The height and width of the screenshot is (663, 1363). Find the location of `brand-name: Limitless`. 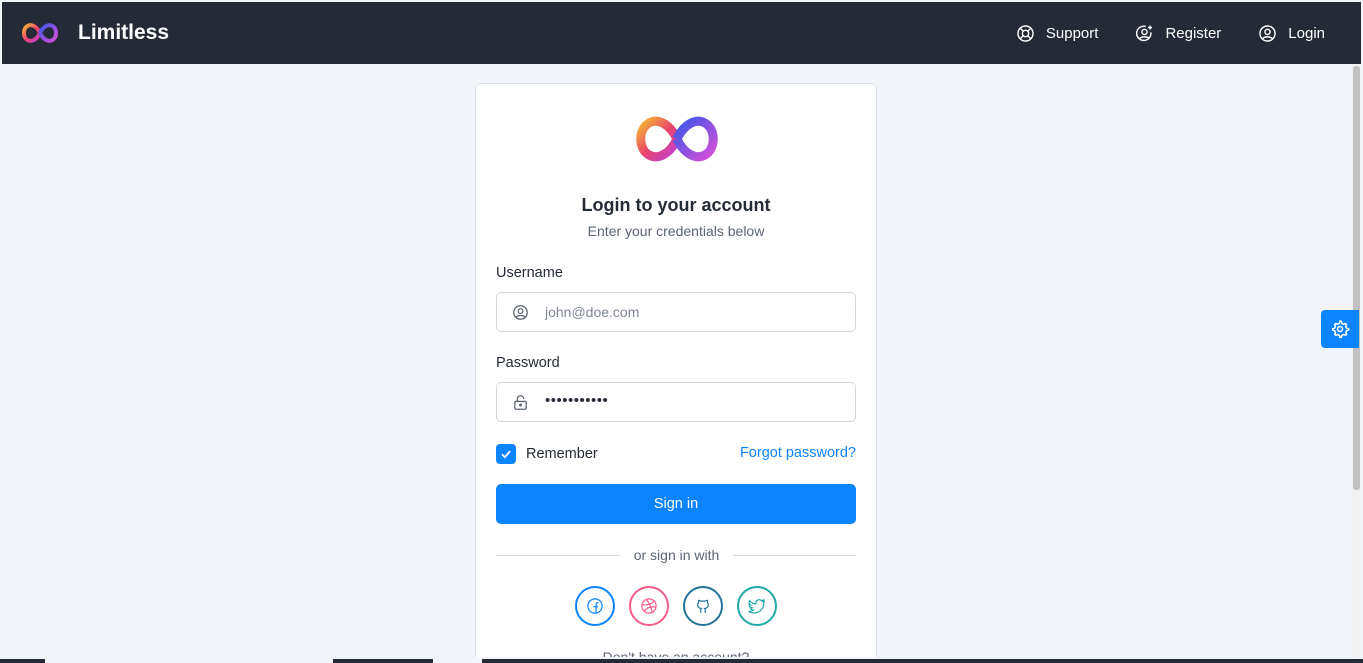

brand-name: Limitless is located at coordinates (124, 32).